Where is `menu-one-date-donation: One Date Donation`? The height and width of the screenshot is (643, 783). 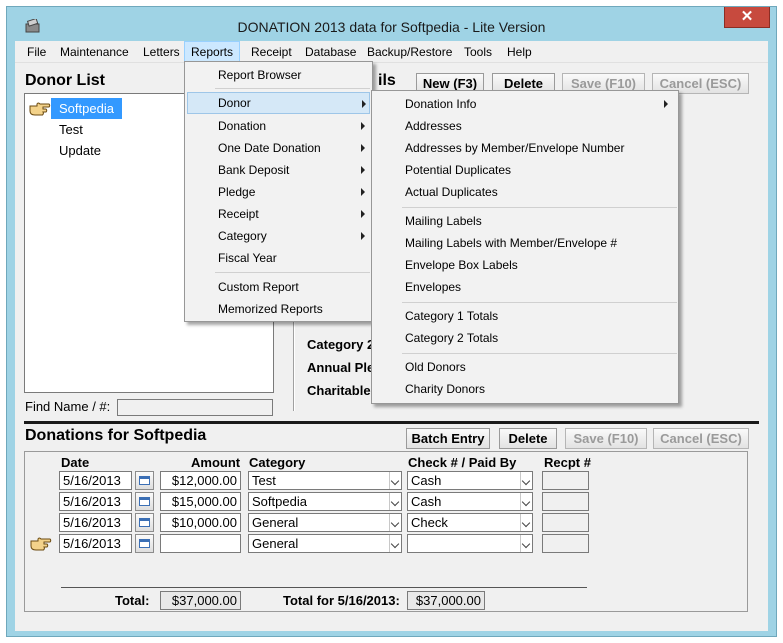
menu-one-date-donation: One Date Donation is located at coordinates (278, 148).